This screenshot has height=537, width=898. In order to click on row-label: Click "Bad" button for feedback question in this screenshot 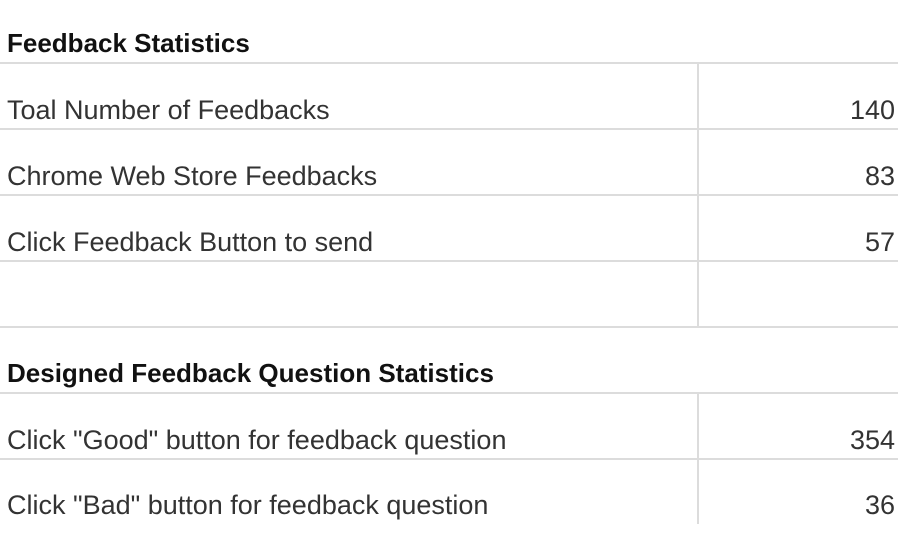, I will do `click(248, 504)`.